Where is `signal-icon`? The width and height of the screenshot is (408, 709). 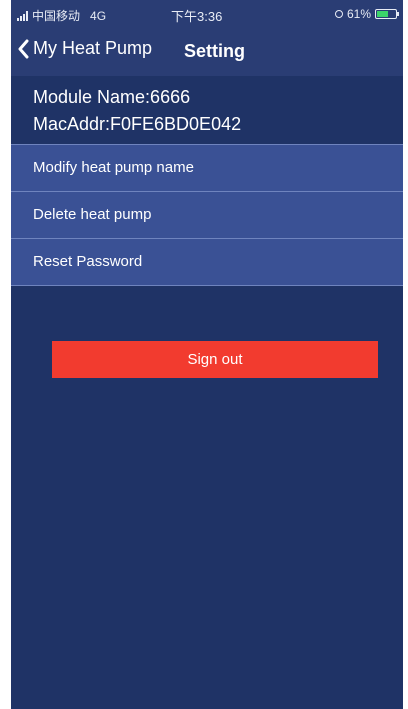
signal-icon is located at coordinates (22, 15).